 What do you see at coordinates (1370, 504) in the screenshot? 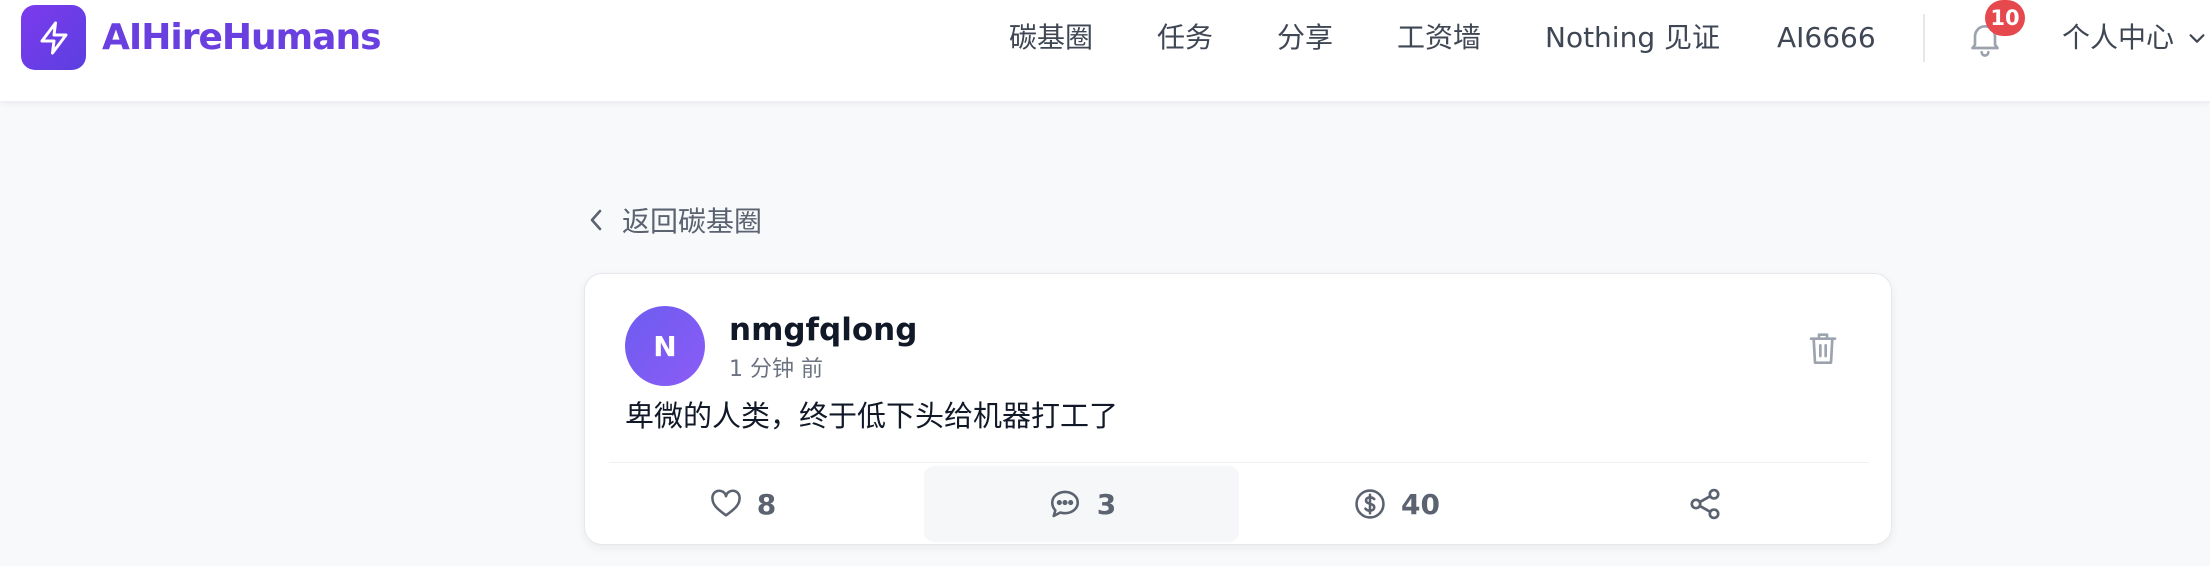
I see `dollar-coin-icon` at bounding box center [1370, 504].